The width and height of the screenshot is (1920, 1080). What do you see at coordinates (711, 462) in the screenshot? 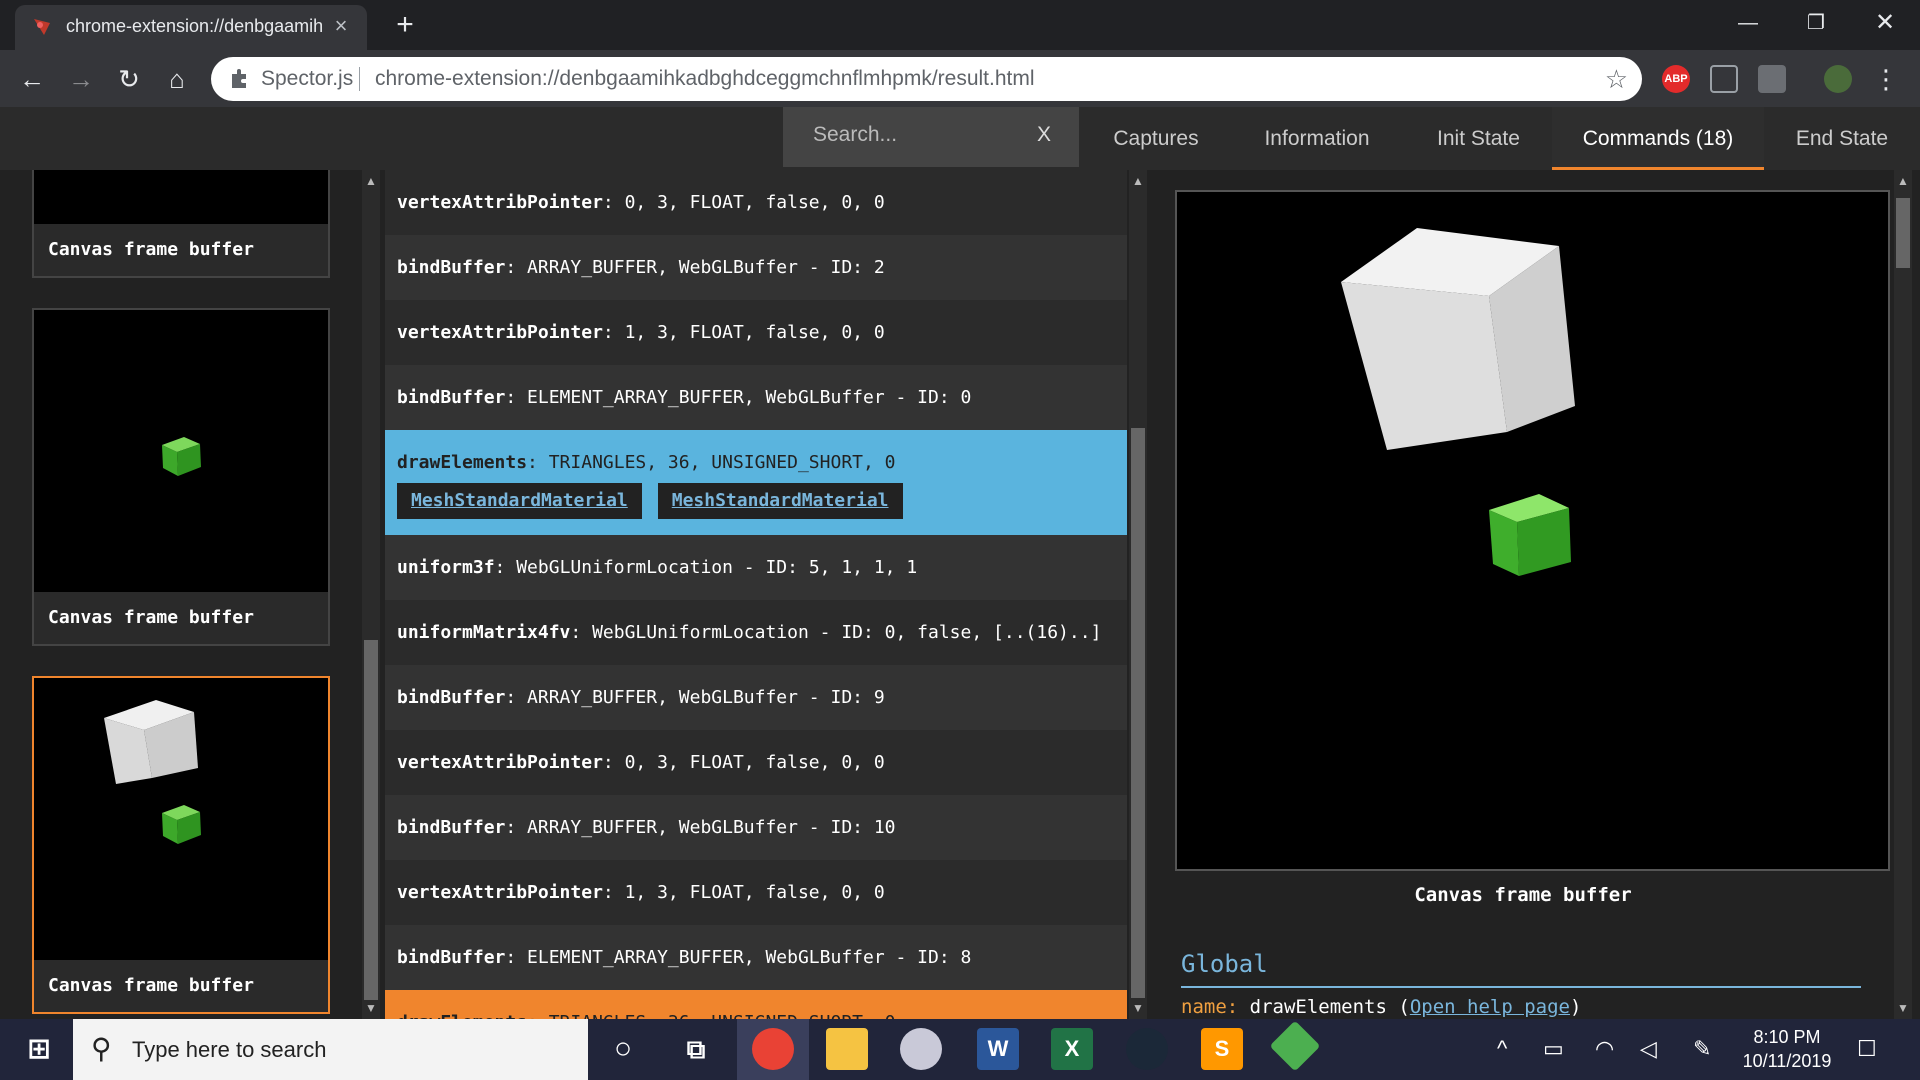
I see `command-args: : TRIANGLES, 36, UNSIGNED_SHORT, 0` at bounding box center [711, 462].